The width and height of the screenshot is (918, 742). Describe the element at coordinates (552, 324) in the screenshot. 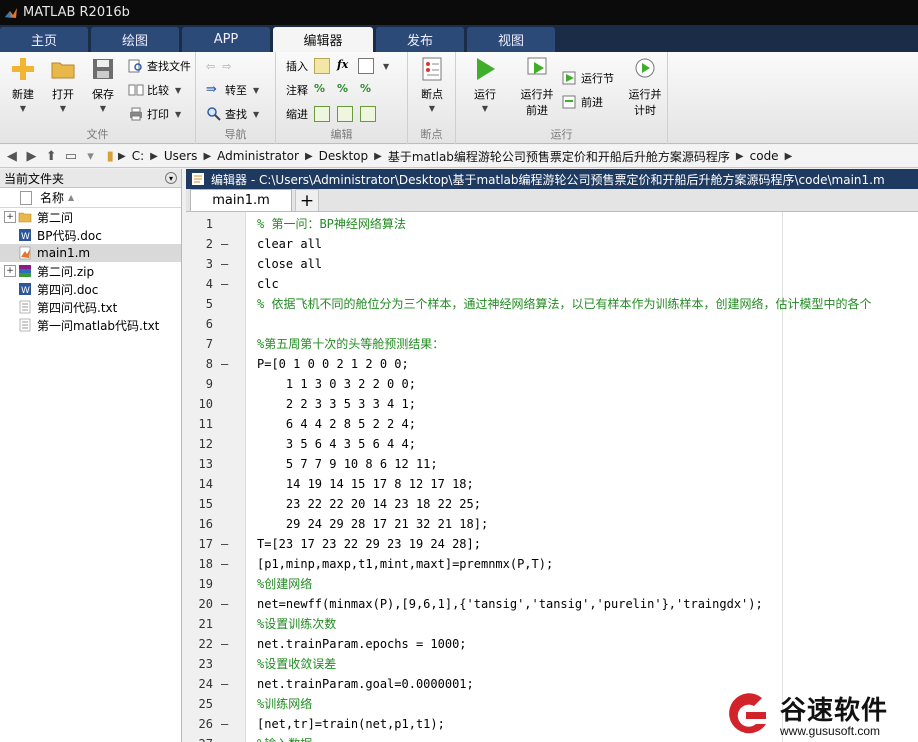

I see `code-line: 6` at that location.